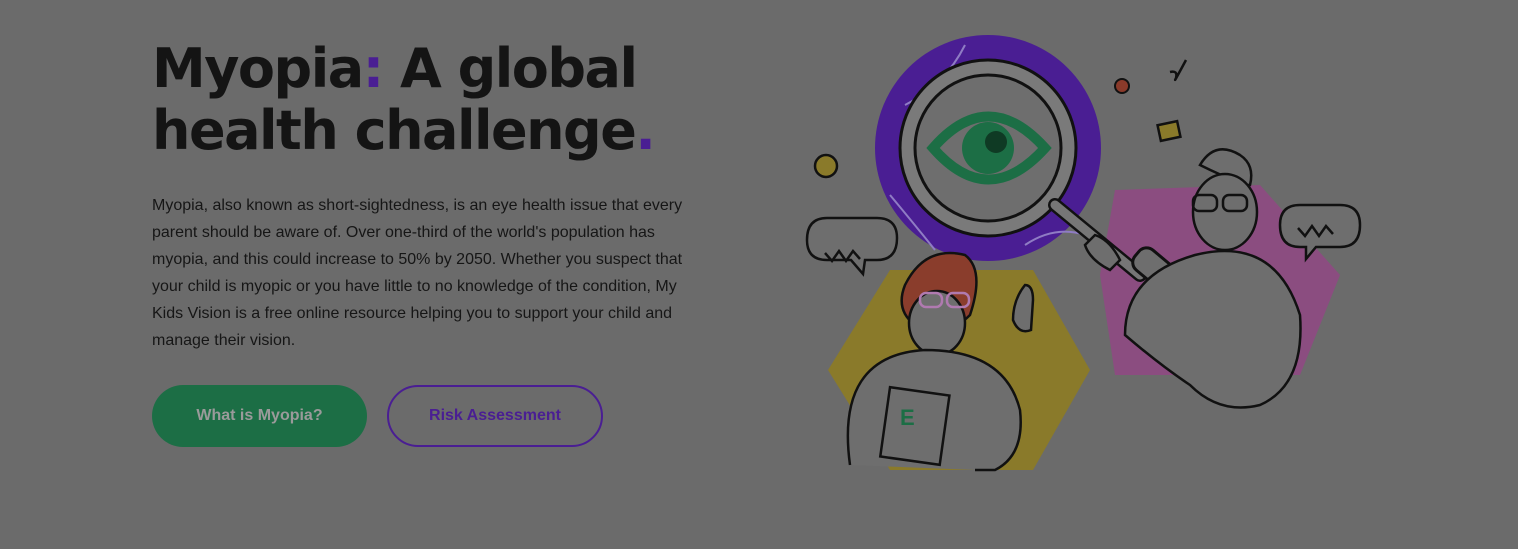  Describe the element at coordinates (989, 148) in the screenshot. I see `eye-icon` at that location.